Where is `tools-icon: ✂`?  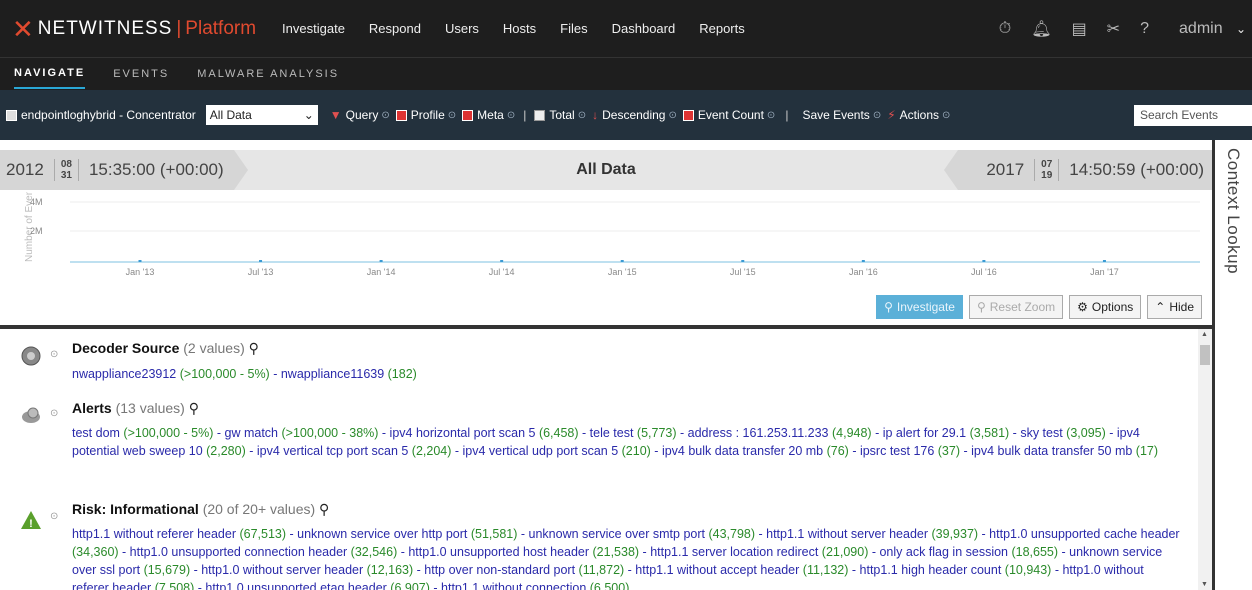
tools-icon: ✂ is located at coordinates (1113, 29).